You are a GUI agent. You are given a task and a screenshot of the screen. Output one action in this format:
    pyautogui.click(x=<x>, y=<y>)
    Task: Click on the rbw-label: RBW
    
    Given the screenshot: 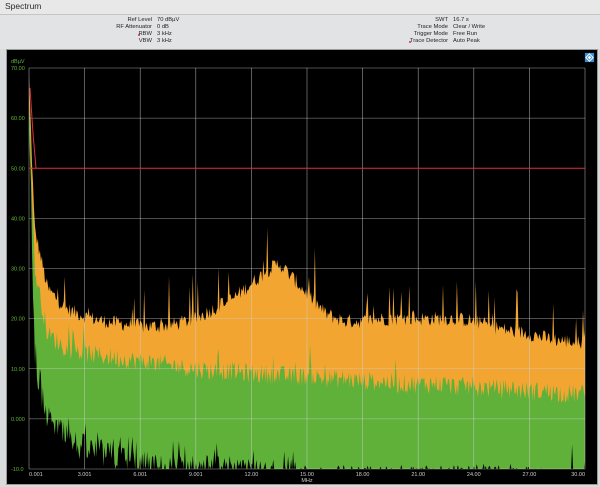 What is the action you would take?
    pyautogui.click(x=145, y=34)
    